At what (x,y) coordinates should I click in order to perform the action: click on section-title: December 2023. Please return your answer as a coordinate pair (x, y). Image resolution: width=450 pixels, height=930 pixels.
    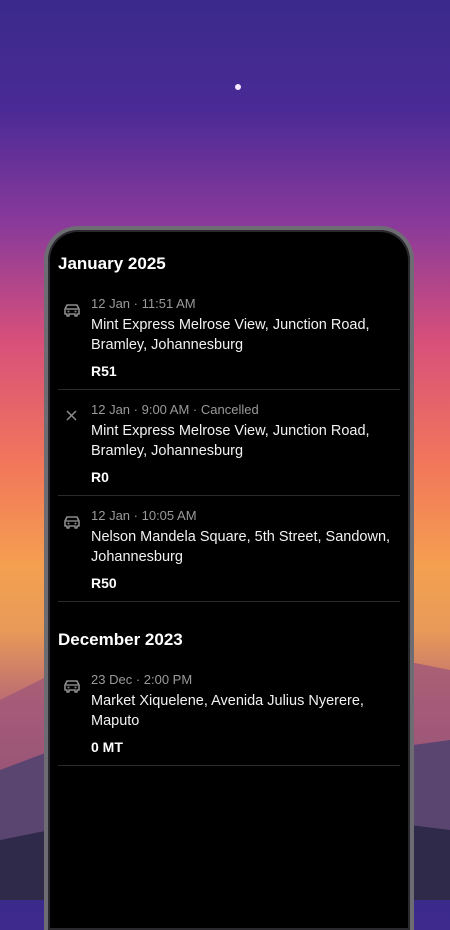
    Looking at the image, I should click on (120, 639).